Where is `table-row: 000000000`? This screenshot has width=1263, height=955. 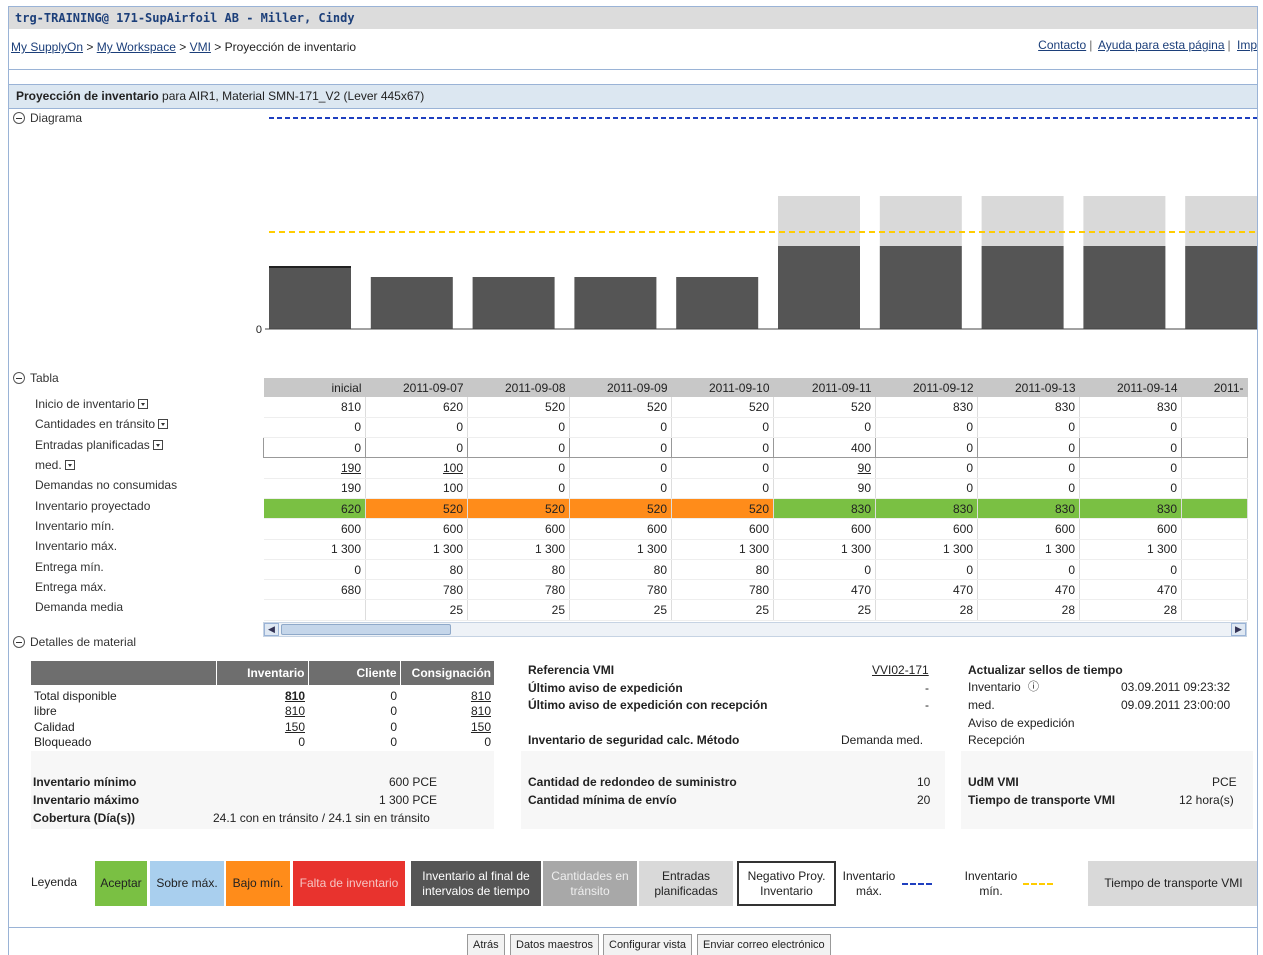
table-row: 000000000 is located at coordinates (755, 428).